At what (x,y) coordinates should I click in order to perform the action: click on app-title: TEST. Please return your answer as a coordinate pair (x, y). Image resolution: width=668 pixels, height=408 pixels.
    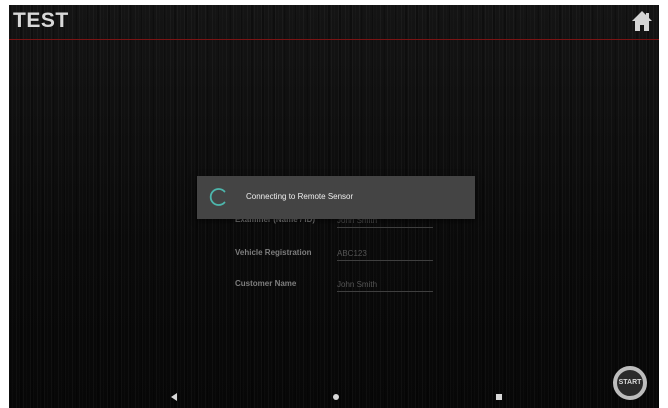
    Looking at the image, I should click on (41, 20).